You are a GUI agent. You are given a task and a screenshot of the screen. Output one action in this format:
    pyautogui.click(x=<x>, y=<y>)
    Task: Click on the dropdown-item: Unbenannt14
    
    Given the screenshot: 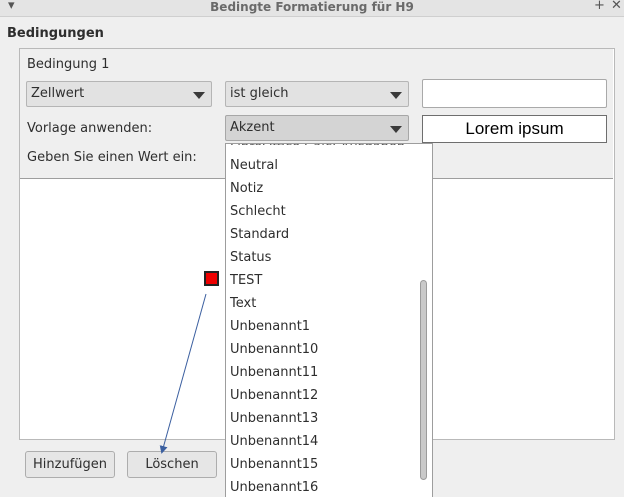 What is the action you would take?
    pyautogui.click(x=274, y=441)
    